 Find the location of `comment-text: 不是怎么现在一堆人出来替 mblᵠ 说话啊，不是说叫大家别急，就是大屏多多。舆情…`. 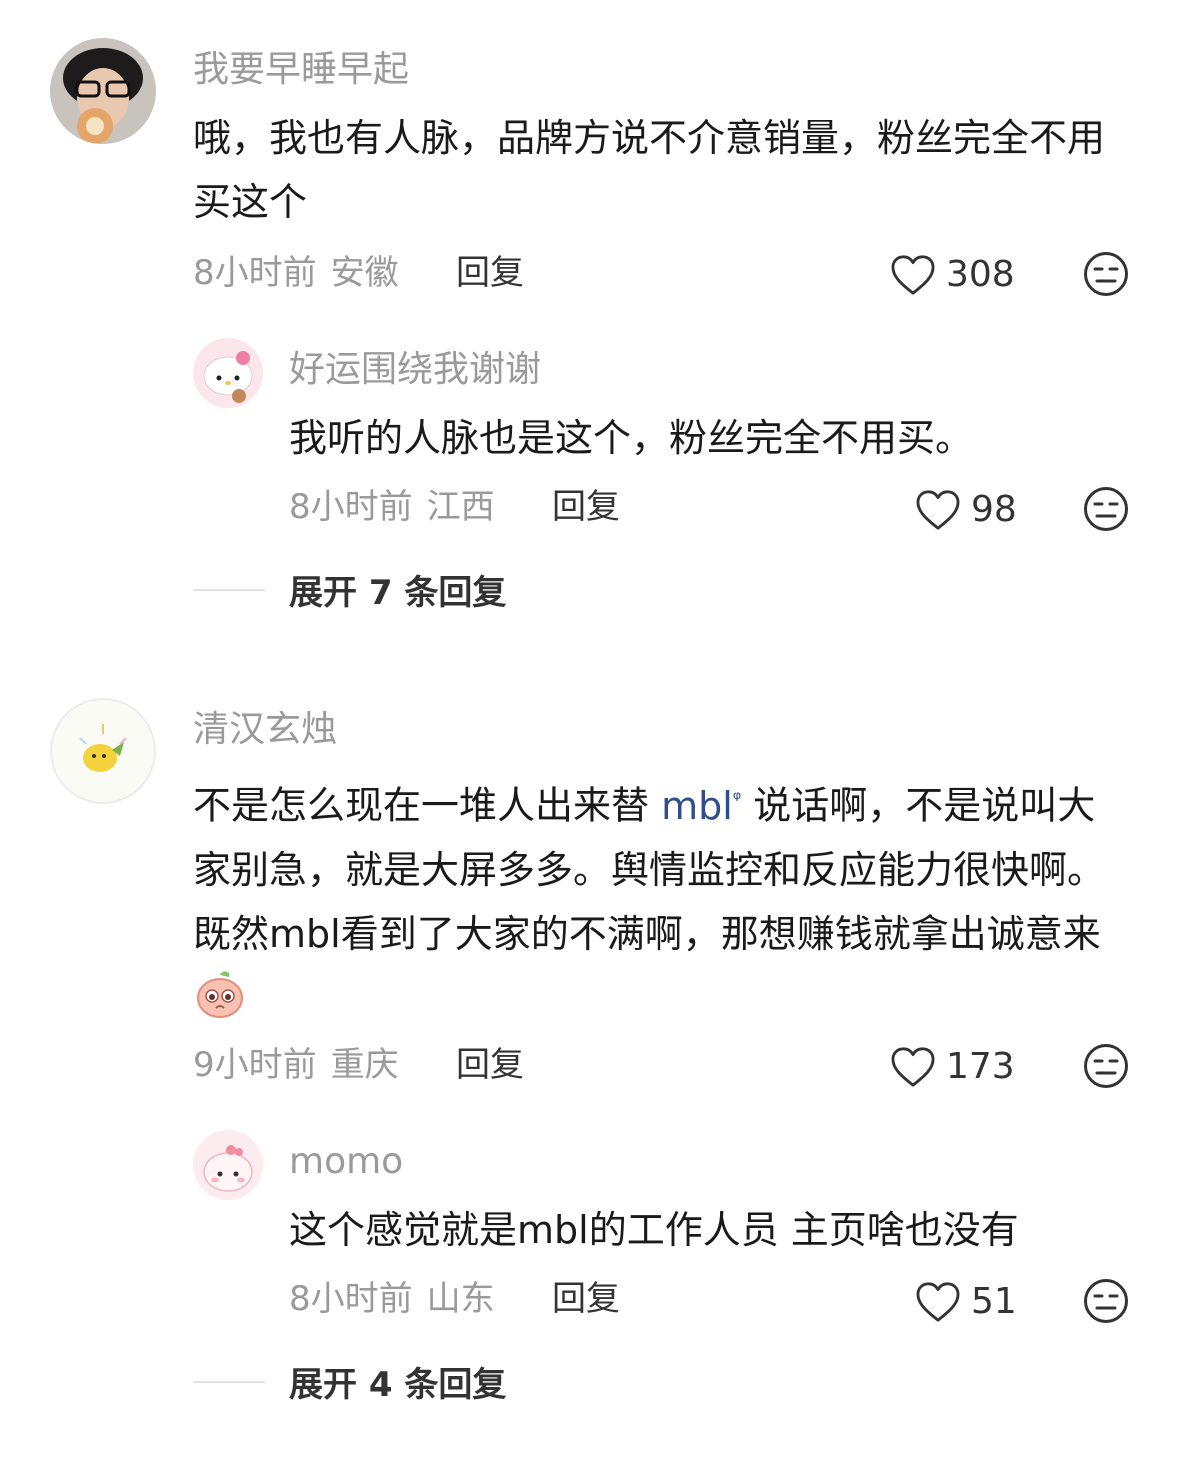

comment-text: 不是怎么现在一堆人出来替 mblᵠ 说话啊，不是说叫大家别急，就是大屏多多。舆情… is located at coordinates (658, 898).